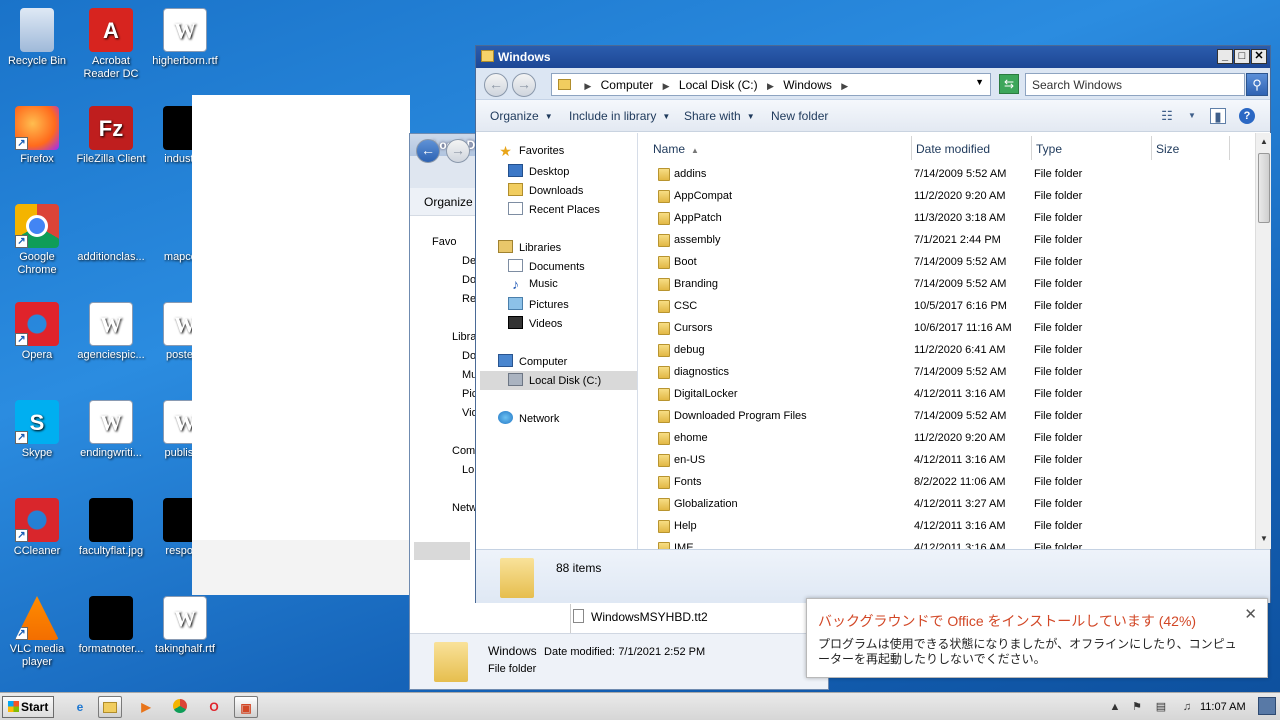 The height and width of the screenshot is (720, 1280). Describe the element at coordinates (554, 380) in the screenshot. I see `nav-local-disk: Local Disk (C:)` at that location.